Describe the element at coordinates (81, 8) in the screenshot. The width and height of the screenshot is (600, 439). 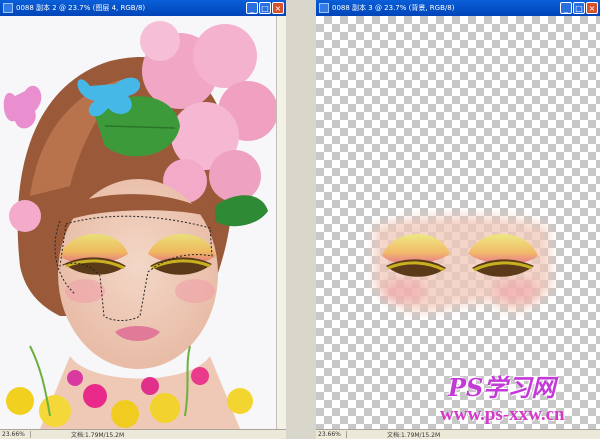
I see `left-window-title: 0088 副本 2 @ 23.7% (图层 4, RGB/8)` at that location.